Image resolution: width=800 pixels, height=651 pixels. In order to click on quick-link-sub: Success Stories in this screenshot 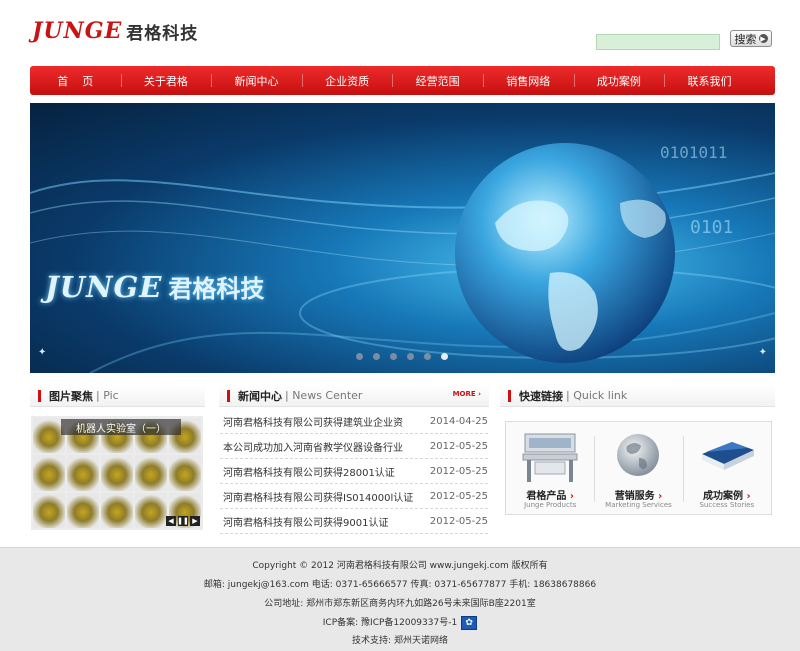, I will do `click(727, 505)`.